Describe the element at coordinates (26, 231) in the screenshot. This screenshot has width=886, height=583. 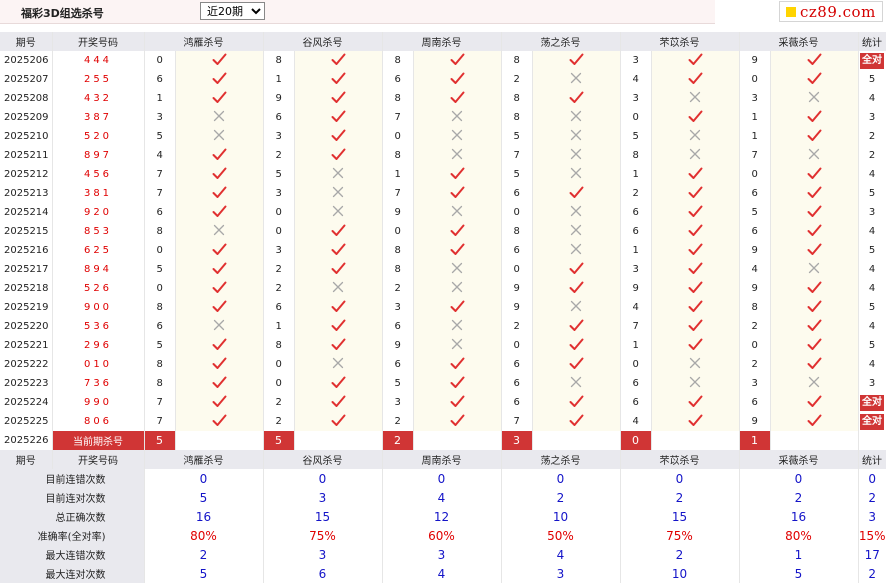
I see `period-cell: 2025215` at that location.